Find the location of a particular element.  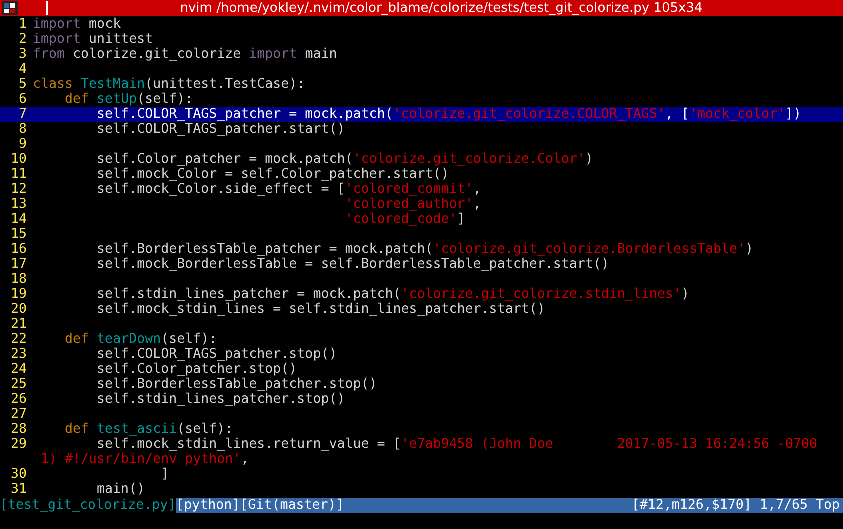

line-number: 24 is located at coordinates (19, 369).